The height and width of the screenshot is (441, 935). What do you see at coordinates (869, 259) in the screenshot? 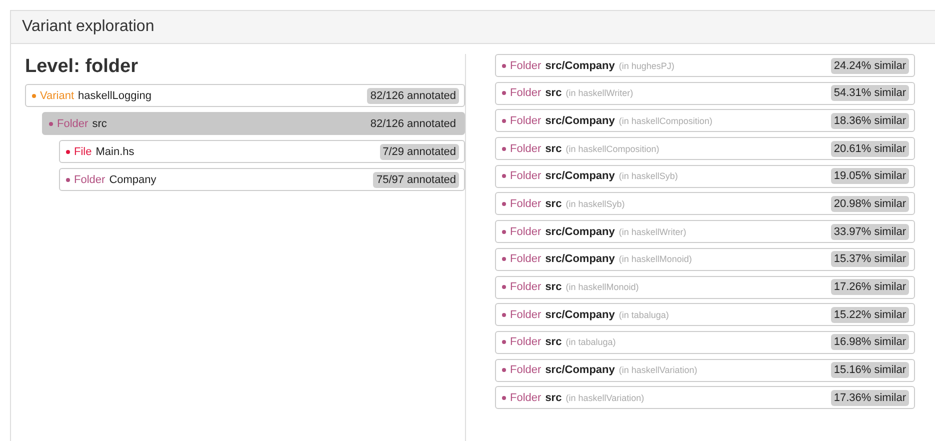
I see `similarity-badge: 15.37% similar` at bounding box center [869, 259].